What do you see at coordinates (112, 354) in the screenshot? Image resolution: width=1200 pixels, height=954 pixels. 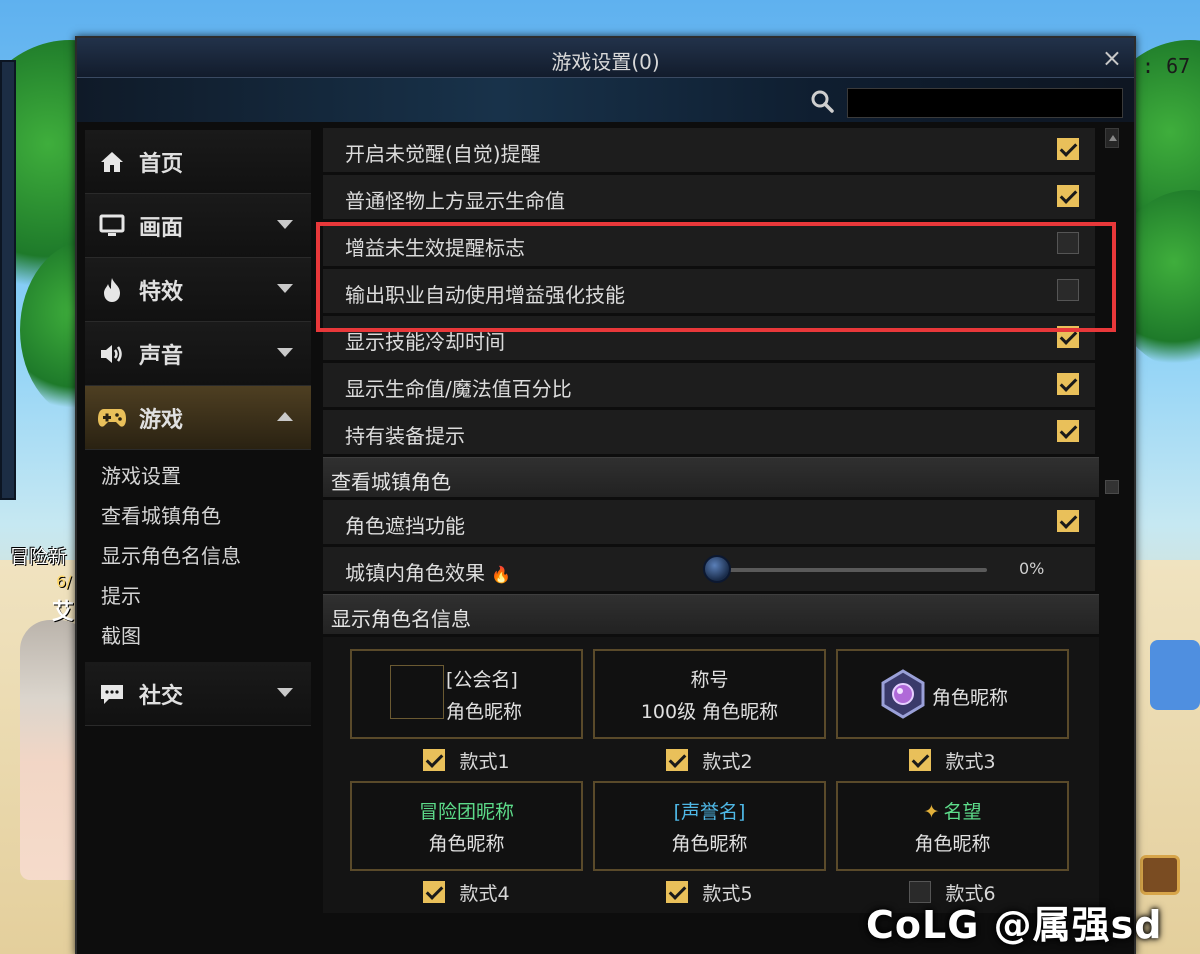 I see `speaker-icon` at bounding box center [112, 354].